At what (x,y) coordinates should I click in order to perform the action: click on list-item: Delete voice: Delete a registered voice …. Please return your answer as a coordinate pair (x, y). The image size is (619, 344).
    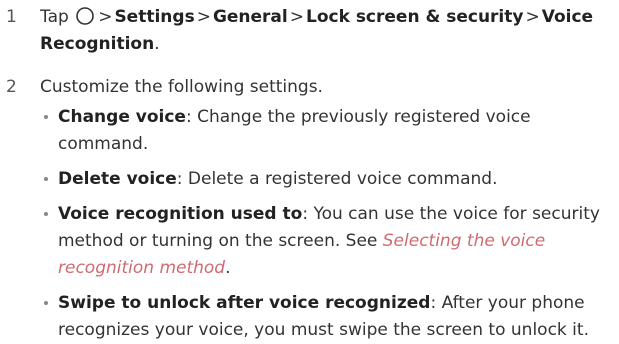
    Looking at the image, I should click on (328, 179).